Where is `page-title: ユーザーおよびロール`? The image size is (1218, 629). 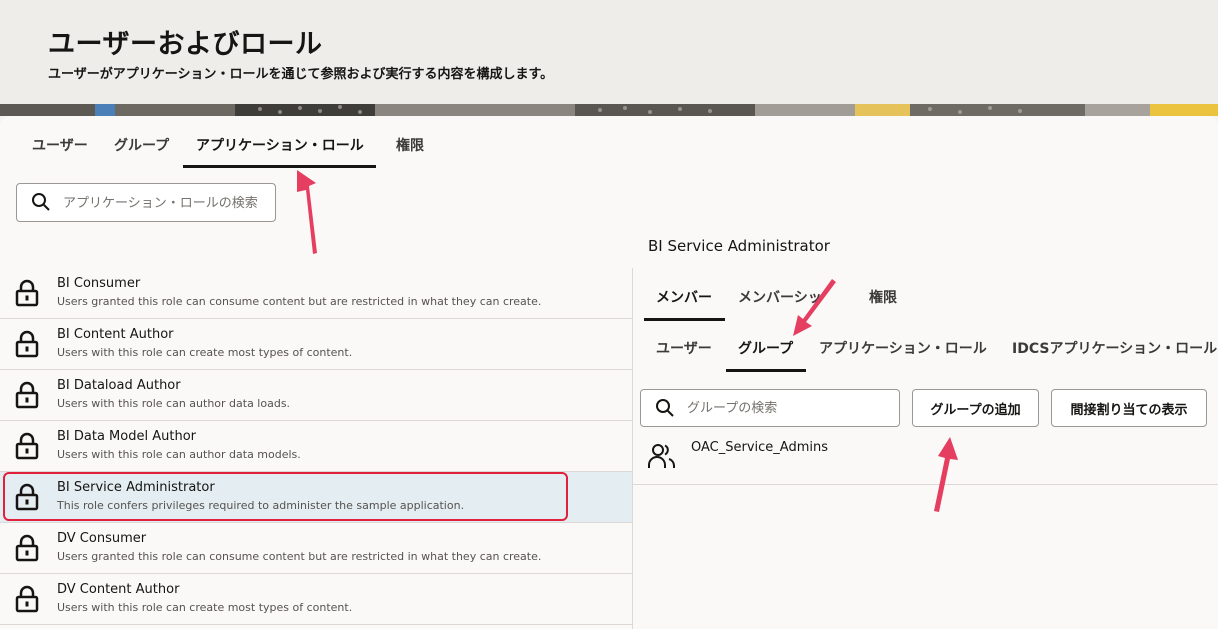
page-title: ユーザーおよびロール is located at coordinates (185, 44).